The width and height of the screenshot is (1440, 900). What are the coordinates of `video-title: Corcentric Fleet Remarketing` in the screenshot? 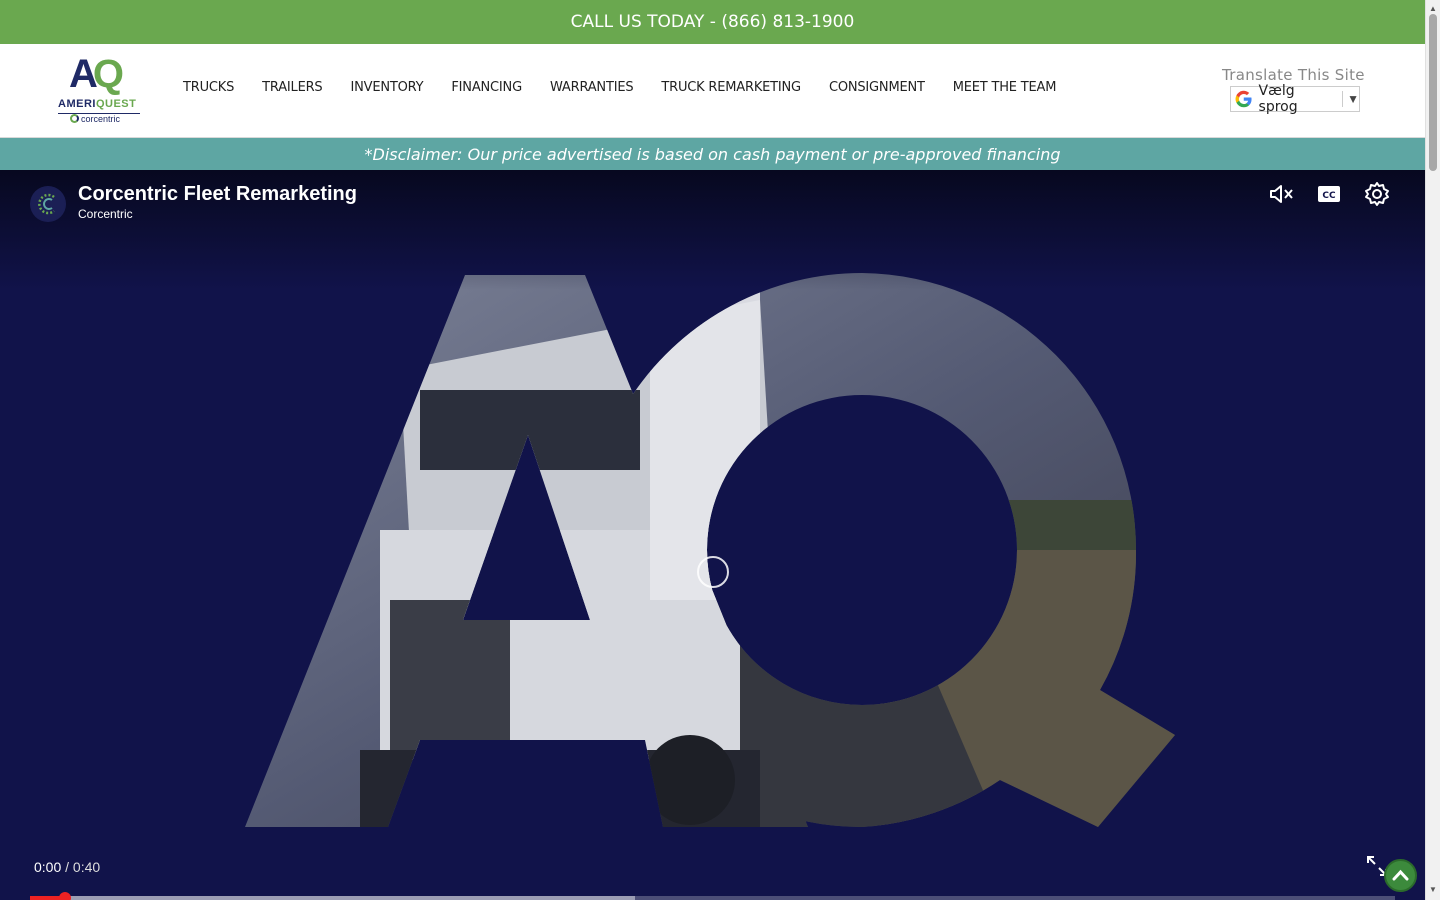 It's located at (217, 194).